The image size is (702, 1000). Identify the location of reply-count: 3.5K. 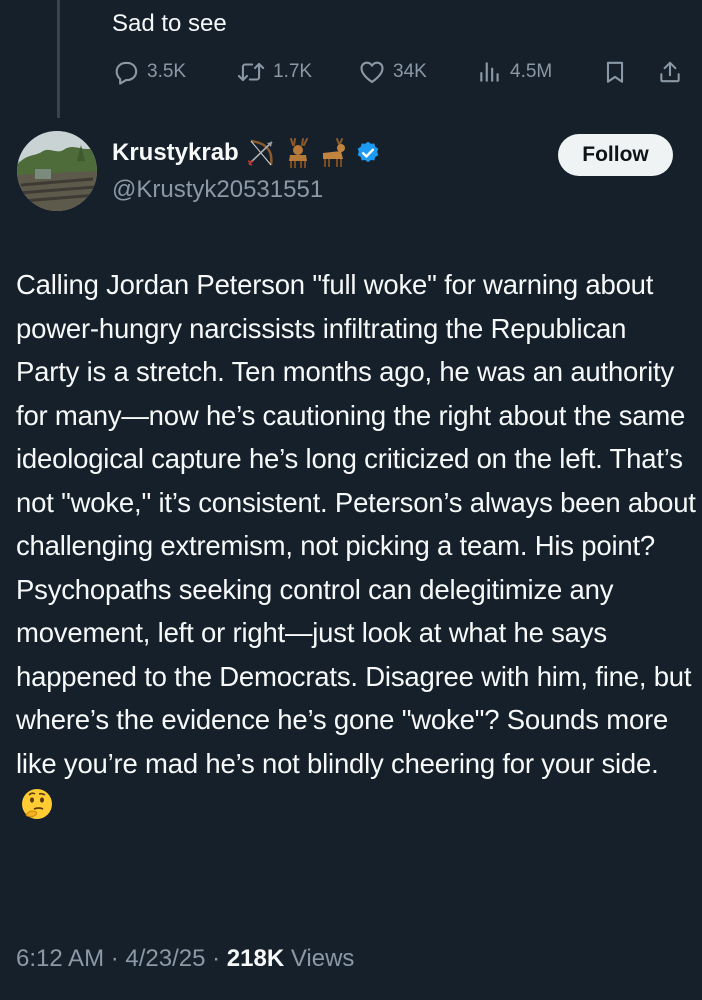
(167, 71).